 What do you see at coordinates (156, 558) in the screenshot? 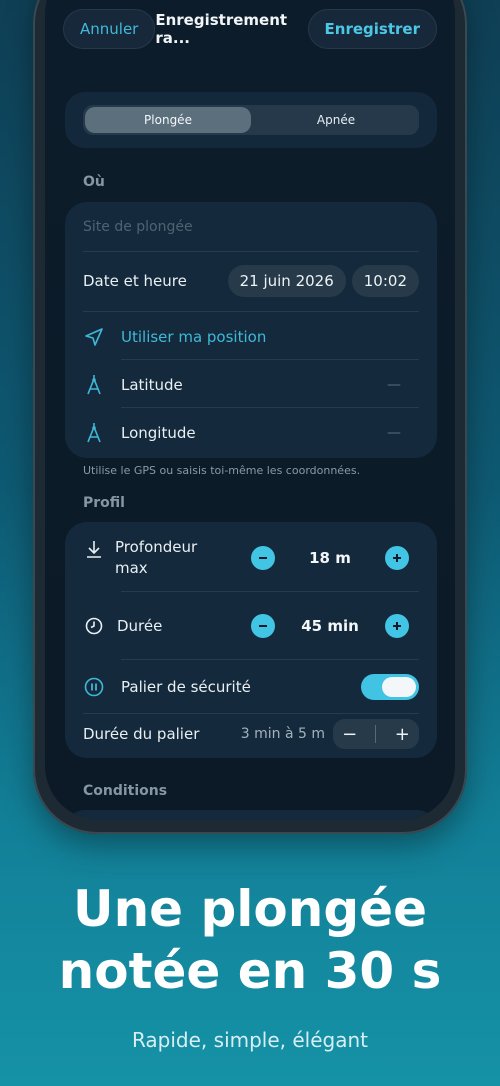
I see `max-depth-label: Profondeur max` at bounding box center [156, 558].